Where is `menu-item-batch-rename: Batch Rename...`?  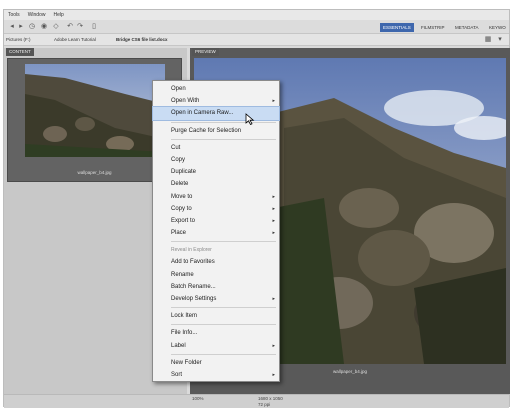 menu-item-batch-rename: Batch Rename... is located at coordinates (216, 287).